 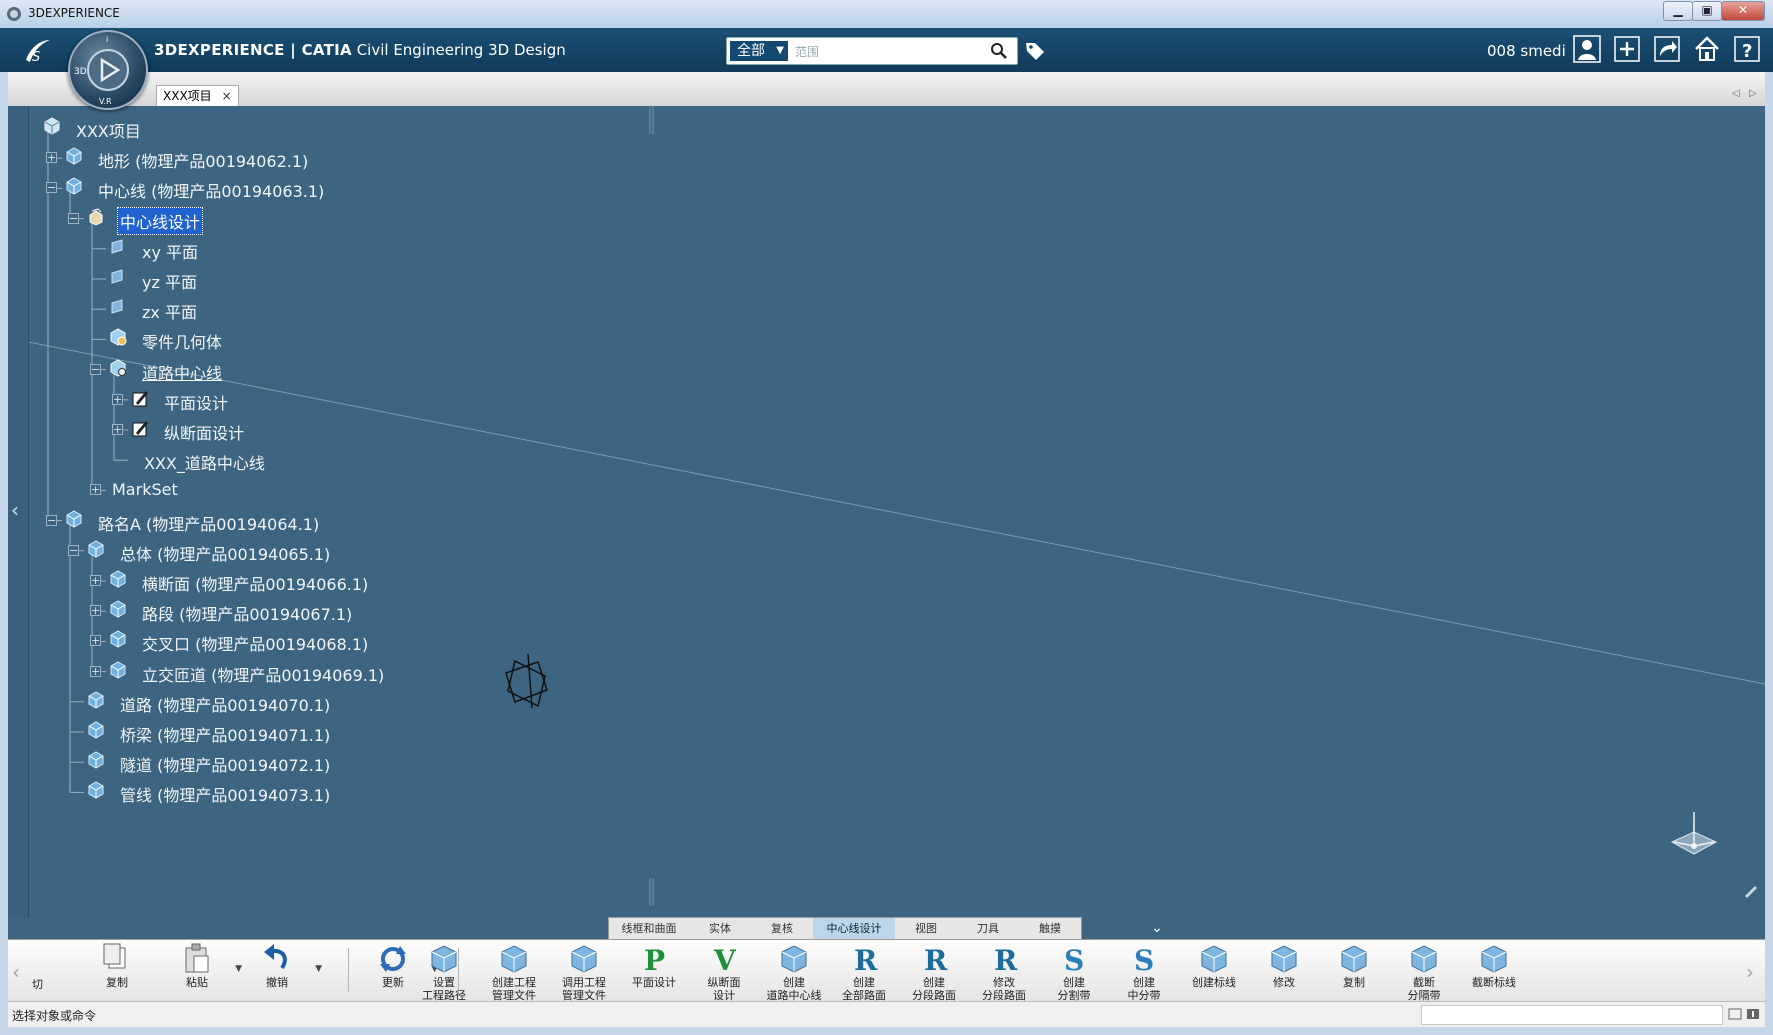 What do you see at coordinates (724, 972) in the screenshot?
I see `profile-design-button: V 纵断面 设计` at bounding box center [724, 972].